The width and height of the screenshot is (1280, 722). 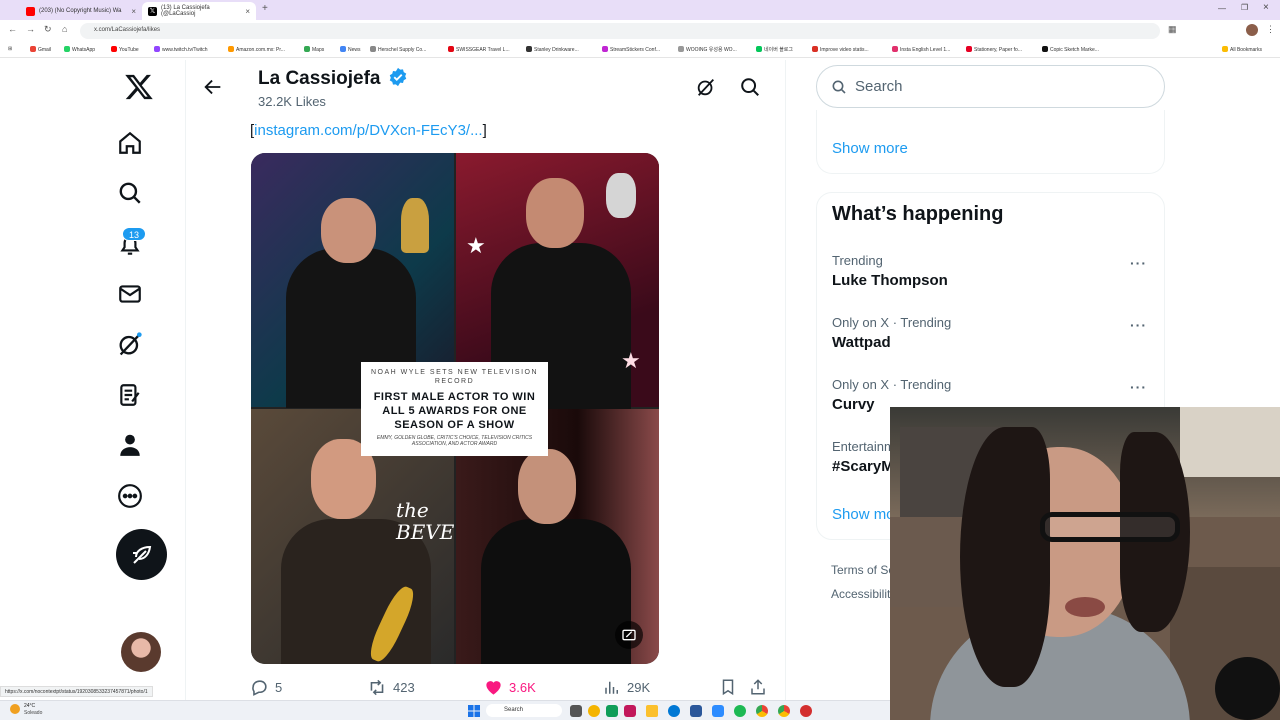 What do you see at coordinates (30, 29) in the screenshot?
I see `forward-icon: →` at bounding box center [30, 29].